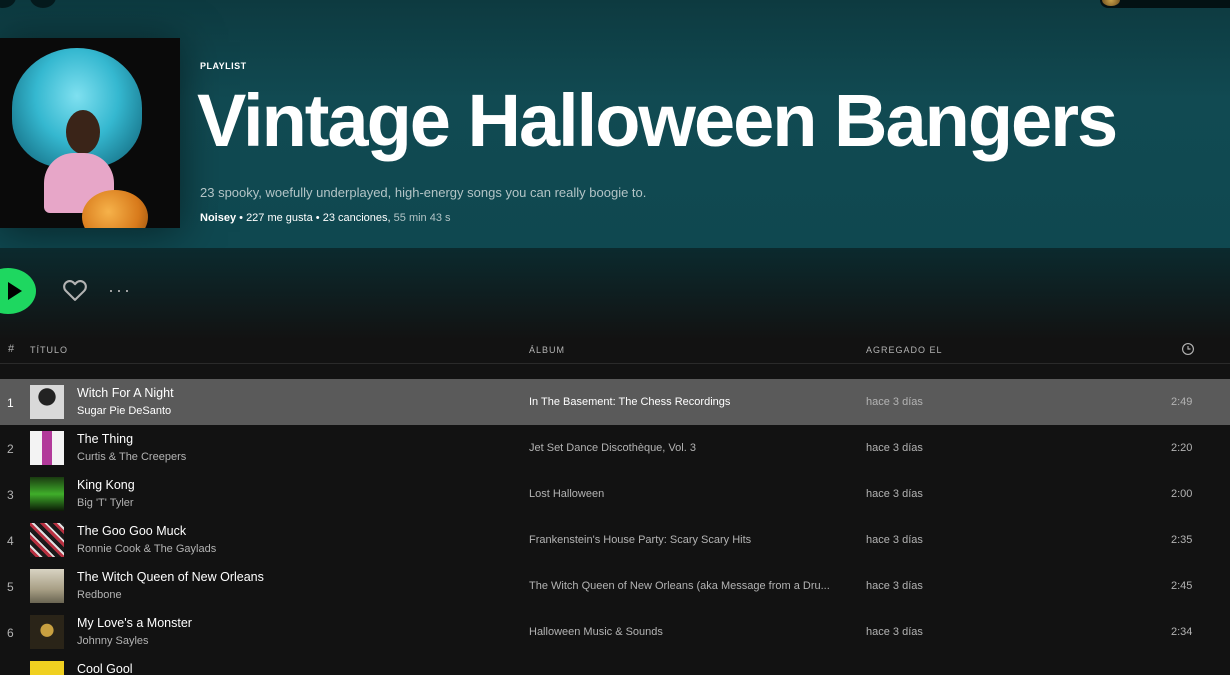 The height and width of the screenshot is (675, 1230). Describe the element at coordinates (106, 485) in the screenshot. I see `track-title: King Kong` at that location.